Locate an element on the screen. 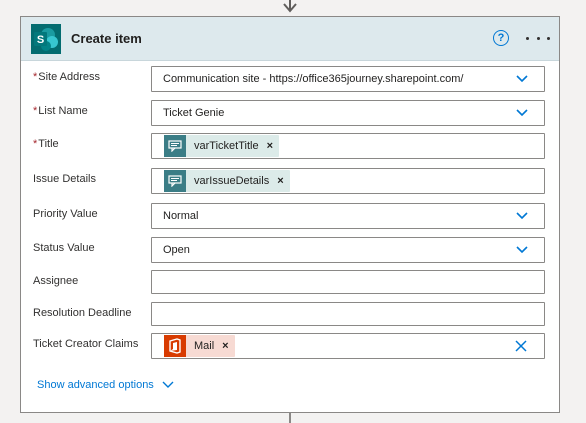 This screenshot has width=586, height=423. more-options-icon is located at coordinates (538, 38).